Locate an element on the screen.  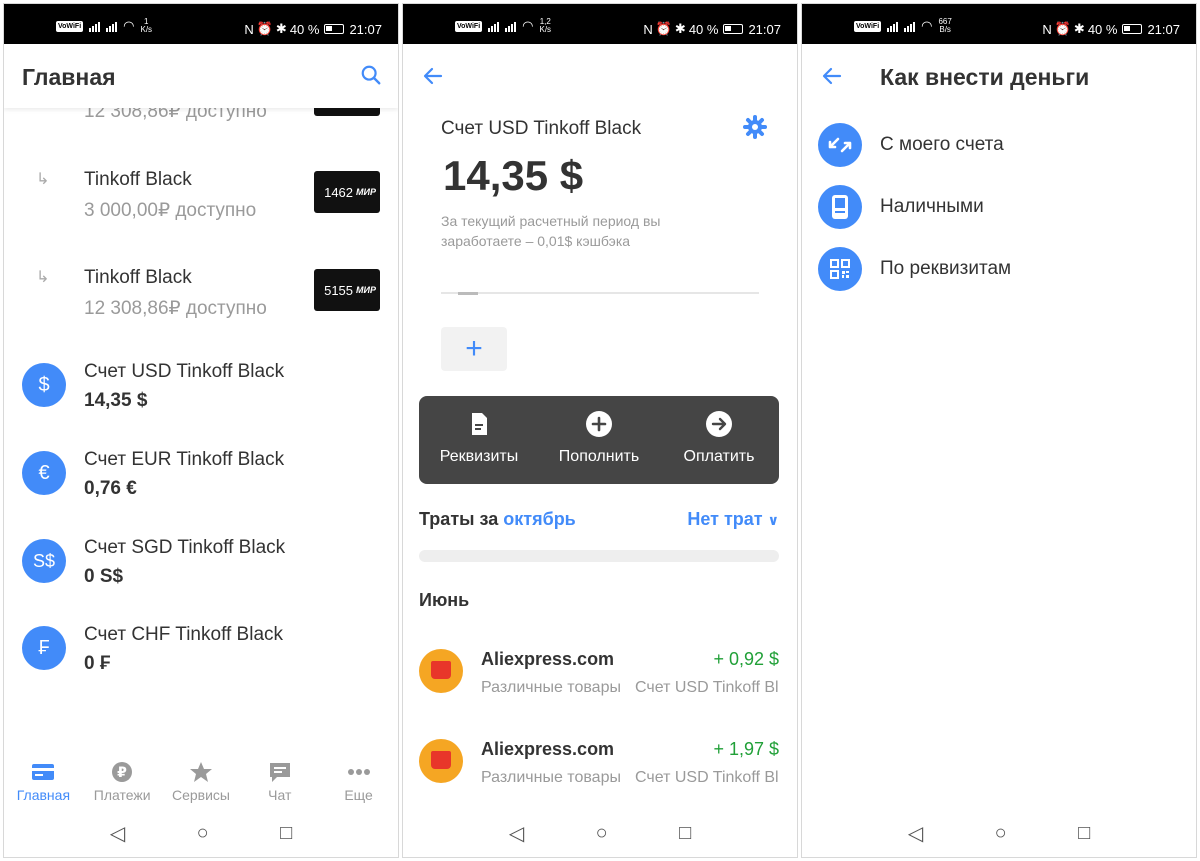
account-balance: 0 ₣ is located at coordinates (97, 663).